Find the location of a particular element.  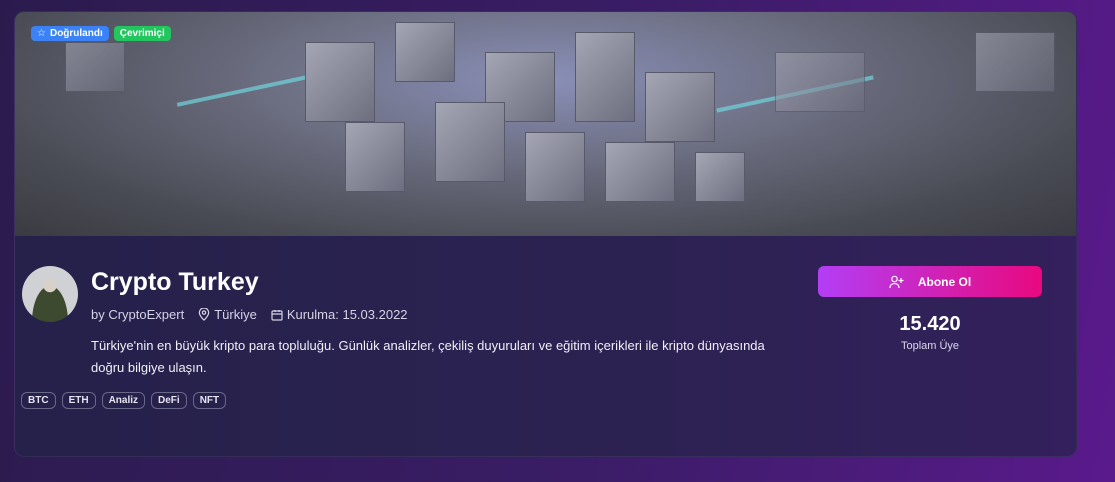

tag-list: BTC ETH Analiz DeFi NFT is located at coordinates (124, 400).